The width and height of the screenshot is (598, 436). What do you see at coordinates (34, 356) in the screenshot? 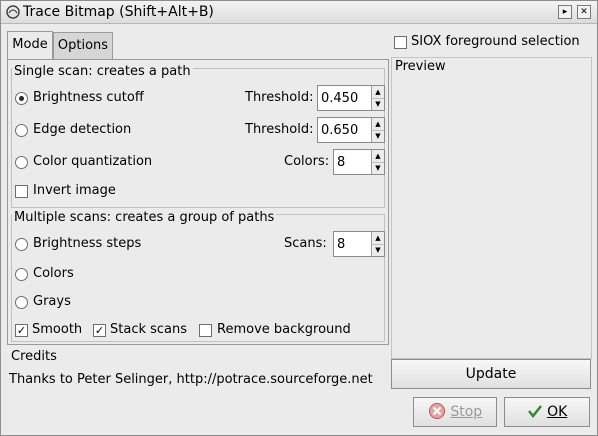
I see `credits-heading: Credits` at bounding box center [34, 356].